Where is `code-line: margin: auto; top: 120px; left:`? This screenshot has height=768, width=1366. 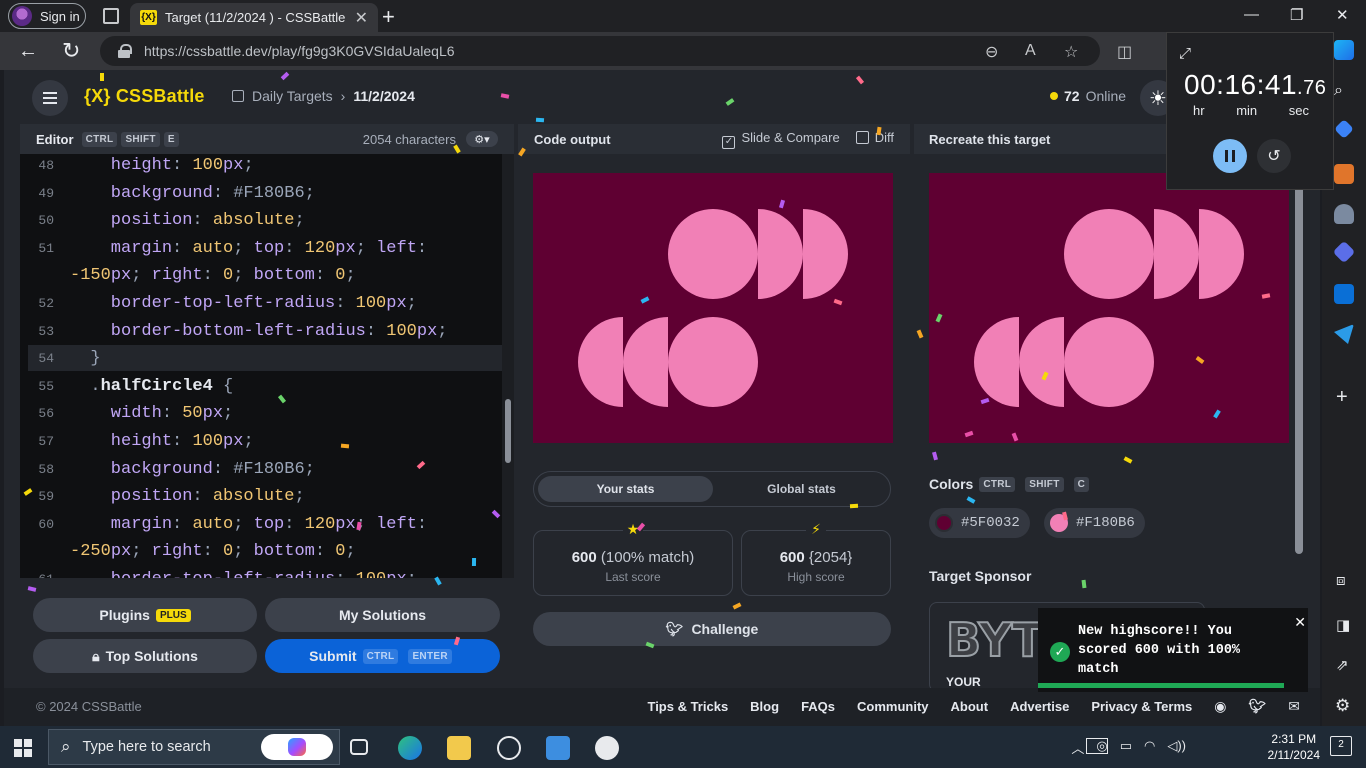
code-line: margin: auto; top: 120px; left: is located at coordinates (248, 248).